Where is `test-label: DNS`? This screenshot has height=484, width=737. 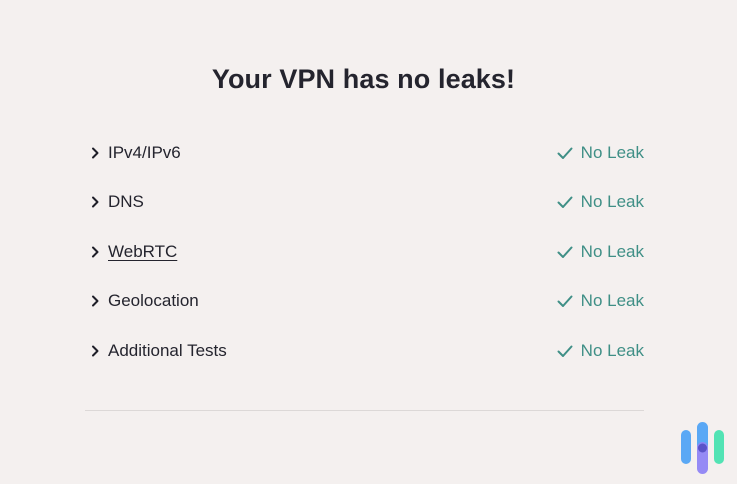
test-label: DNS is located at coordinates (126, 202).